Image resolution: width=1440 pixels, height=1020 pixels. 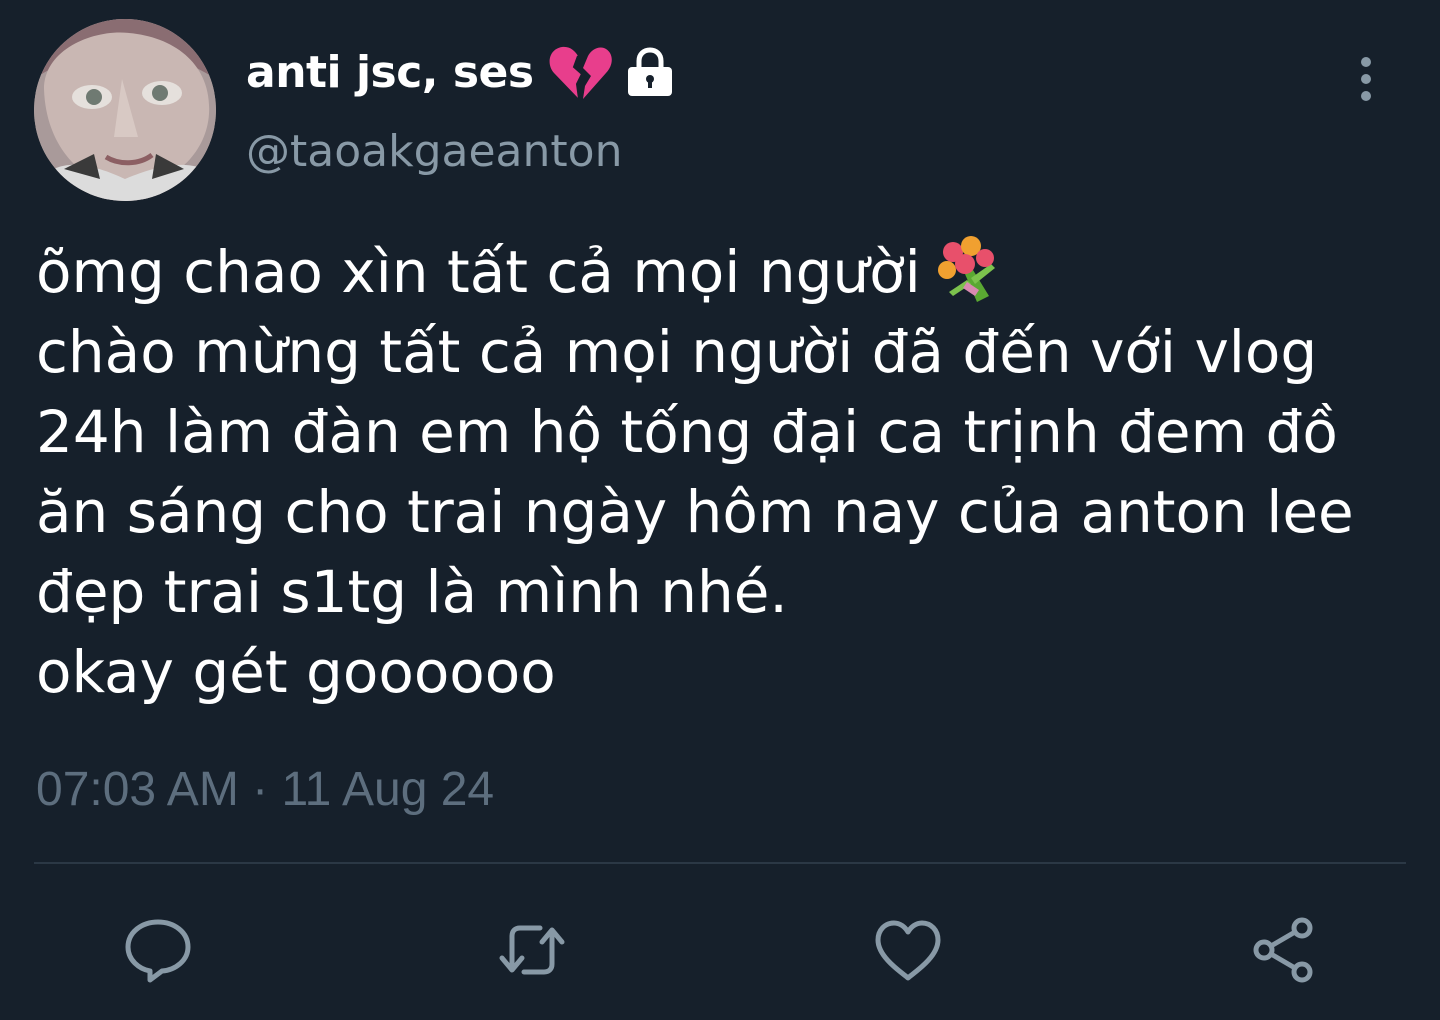 I want to click on divider, so click(x=720, y=863).